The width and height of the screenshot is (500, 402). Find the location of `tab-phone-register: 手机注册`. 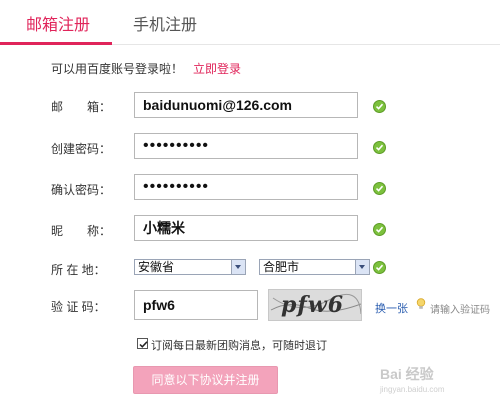

tab-phone-register: 手机注册 is located at coordinates (165, 23).